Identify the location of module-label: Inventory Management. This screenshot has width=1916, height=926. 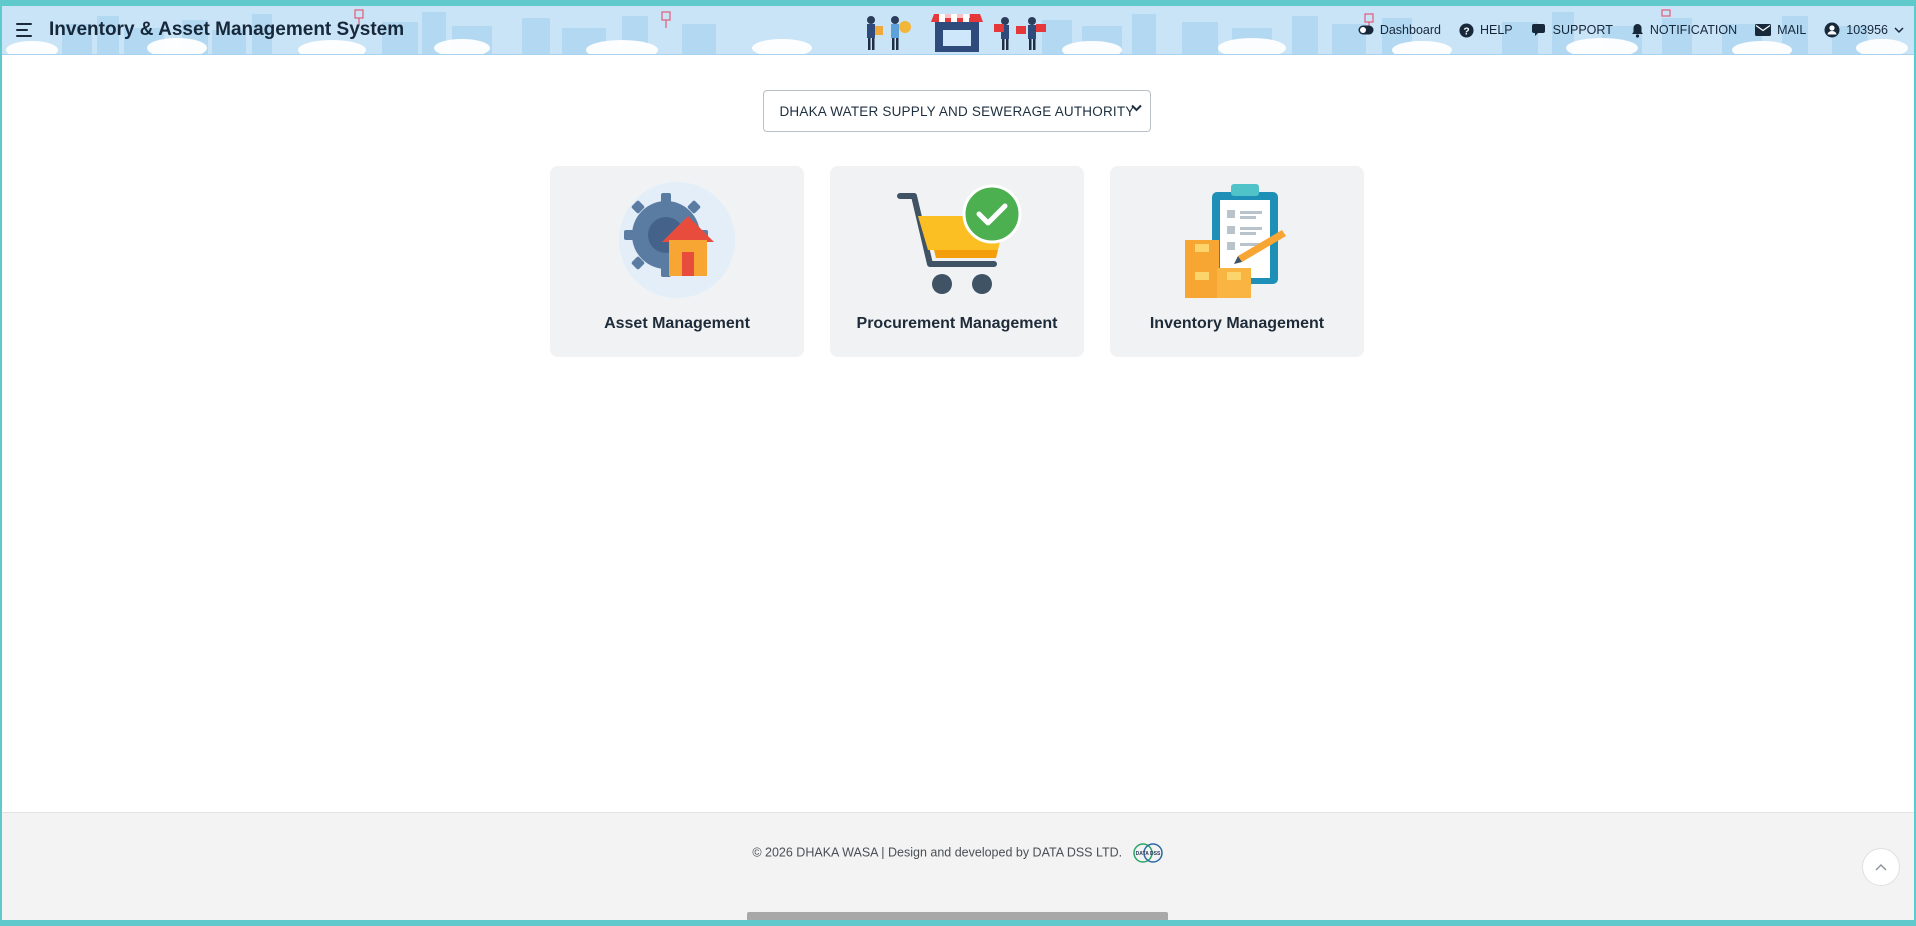
(1237, 323).